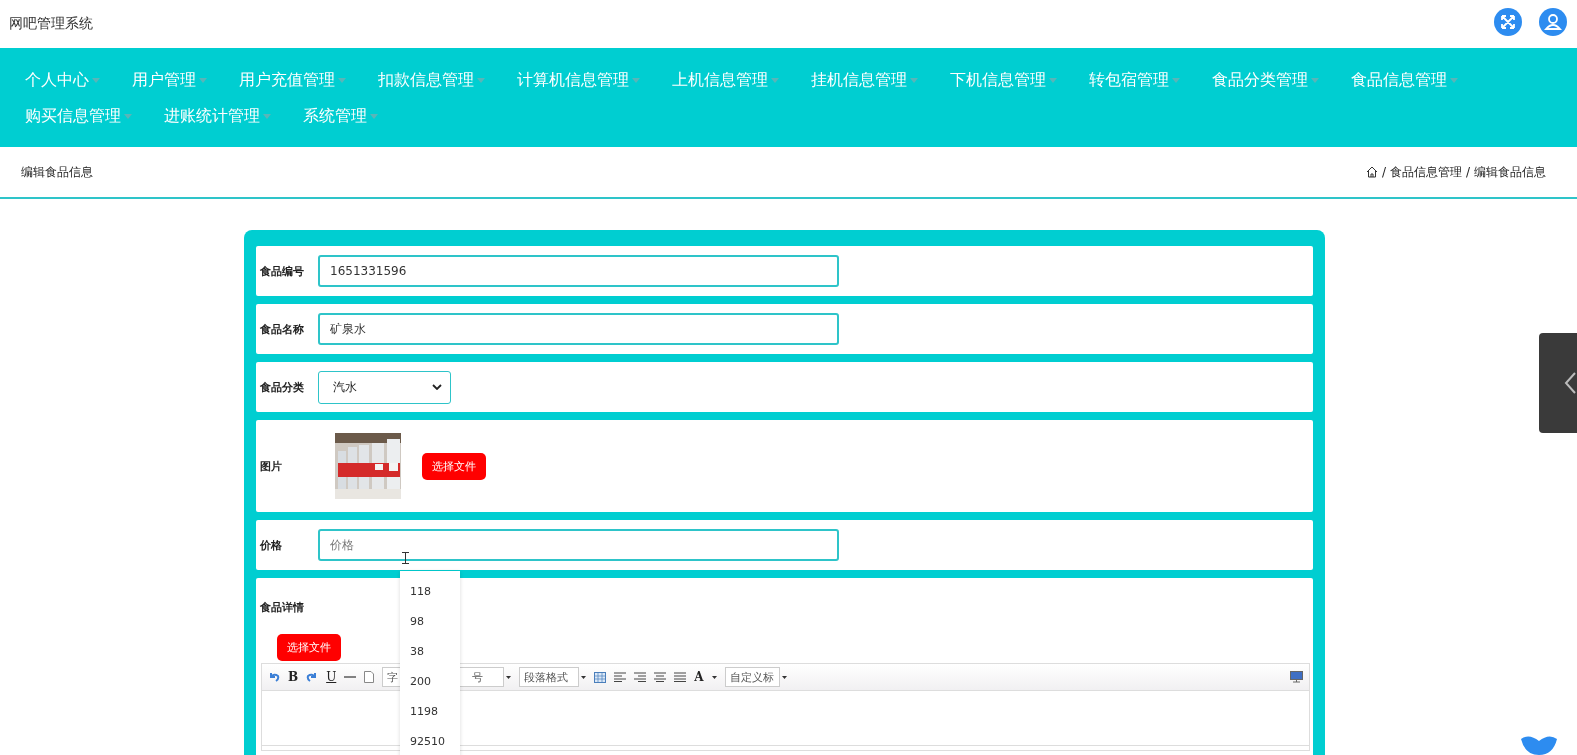 The image size is (1577, 755). What do you see at coordinates (578, 329) in the screenshot?
I see `input-field: 矿泉水` at bounding box center [578, 329].